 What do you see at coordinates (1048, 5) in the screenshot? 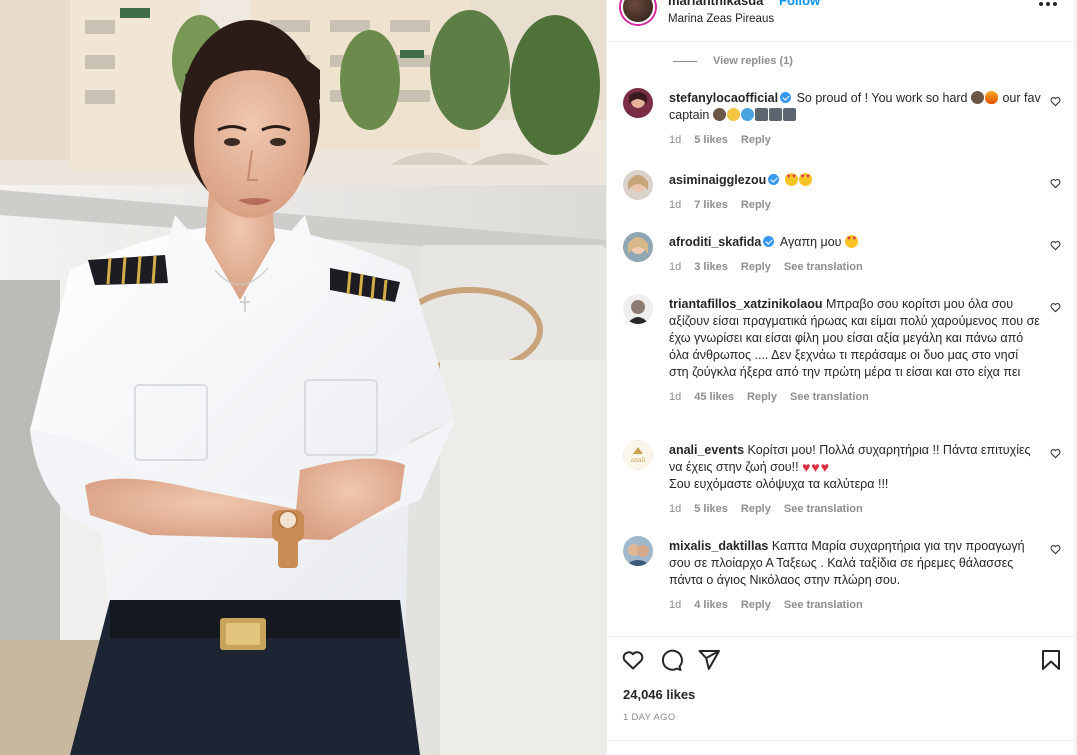
I see `more-icon` at bounding box center [1048, 5].